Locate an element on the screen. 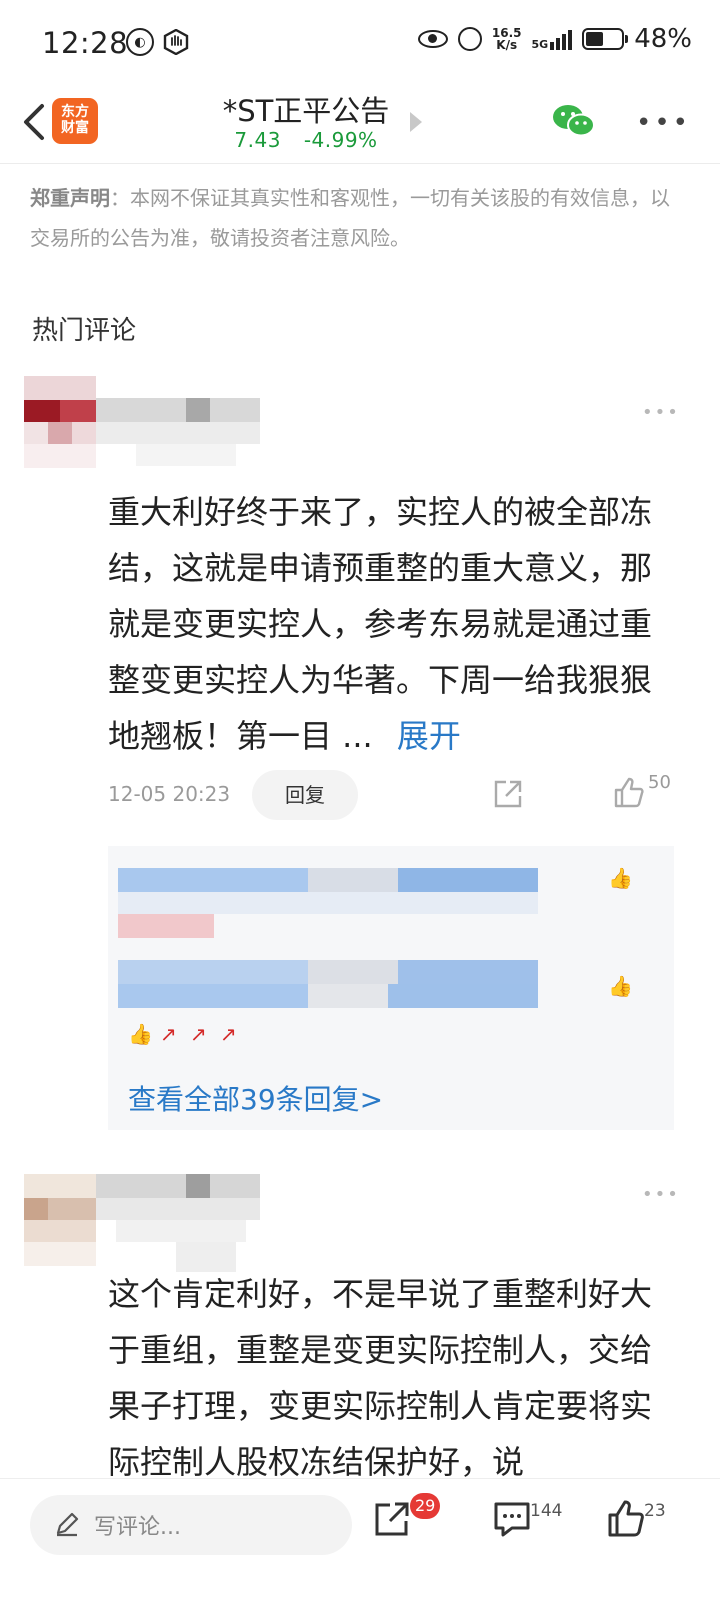 The height and width of the screenshot is (1604, 720). battery-percent: 48% is located at coordinates (663, 39).